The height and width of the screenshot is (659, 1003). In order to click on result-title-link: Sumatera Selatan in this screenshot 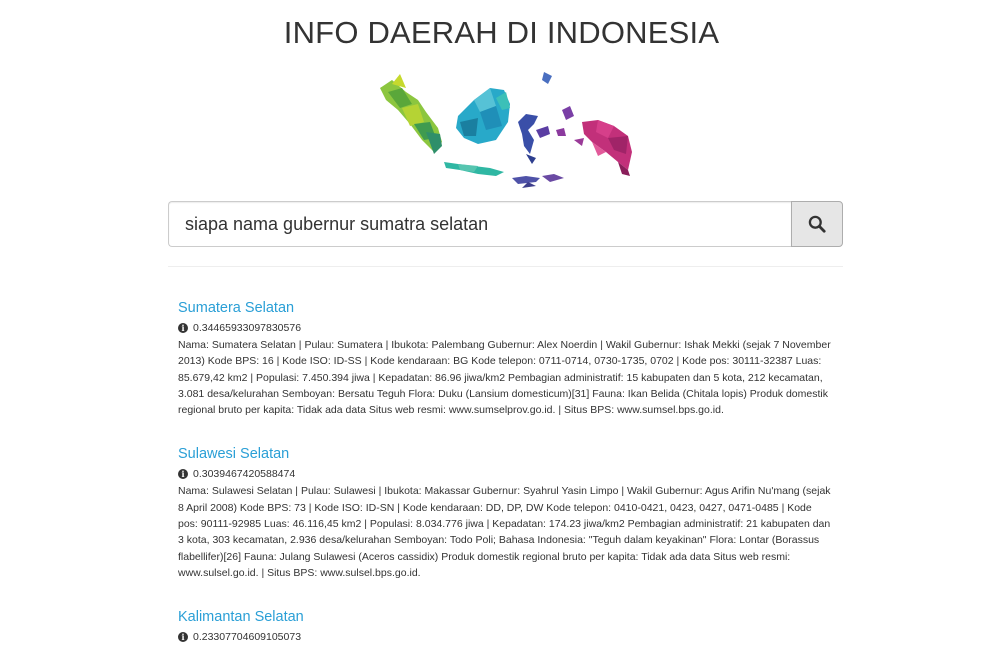, I will do `click(506, 308)`.